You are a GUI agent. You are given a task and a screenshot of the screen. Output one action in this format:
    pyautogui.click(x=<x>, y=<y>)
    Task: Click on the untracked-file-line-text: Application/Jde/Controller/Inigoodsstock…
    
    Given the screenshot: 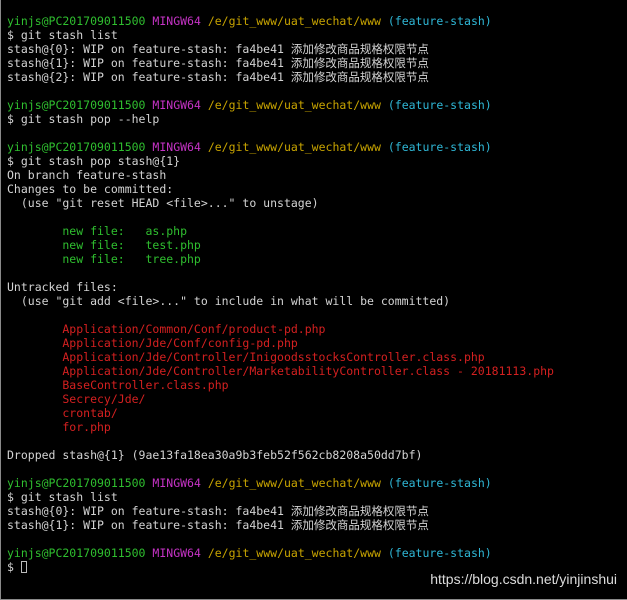 What is the action you would take?
    pyautogui.click(x=246, y=357)
    